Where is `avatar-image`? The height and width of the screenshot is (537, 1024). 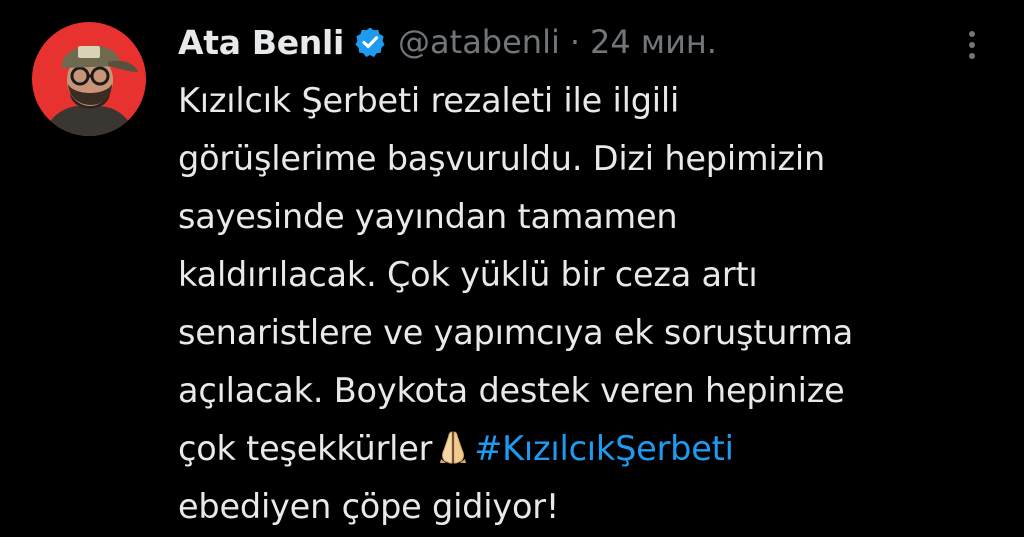 avatar-image is located at coordinates (89, 79).